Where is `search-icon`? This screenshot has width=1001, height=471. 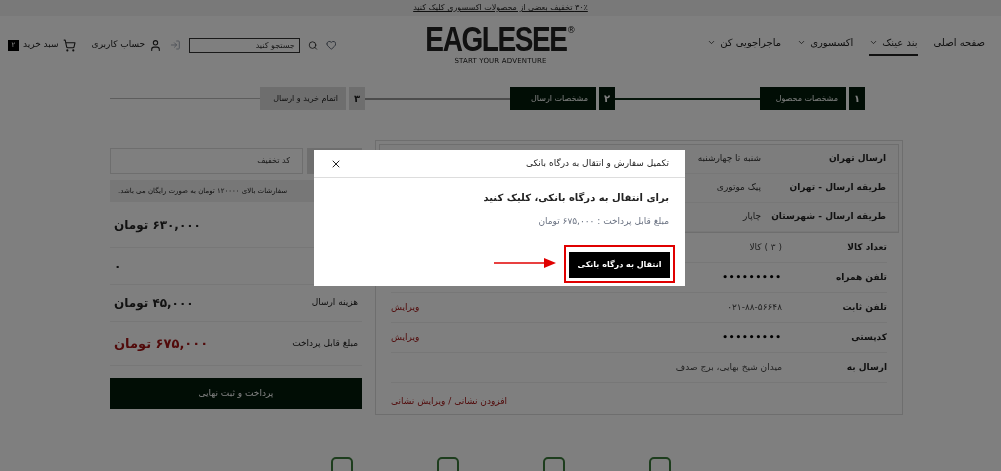 search-icon is located at coordinates (312, 45).